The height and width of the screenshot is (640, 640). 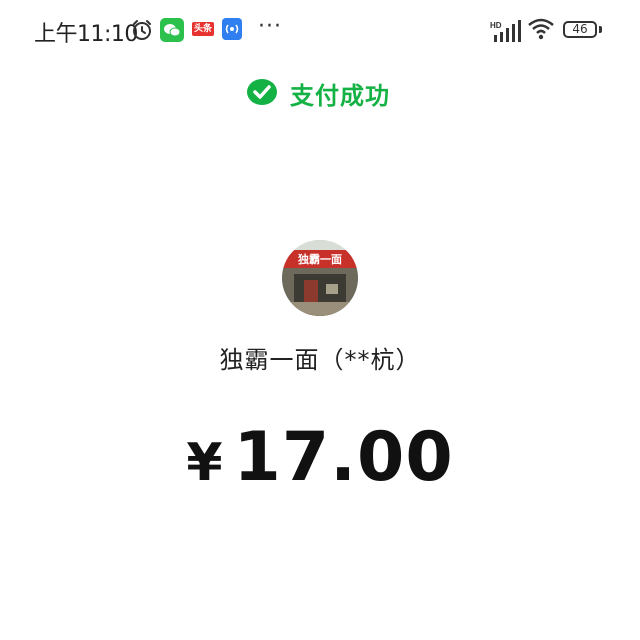 I want to click on payment-success-header: 支付成功, so click(x=318, y=93).